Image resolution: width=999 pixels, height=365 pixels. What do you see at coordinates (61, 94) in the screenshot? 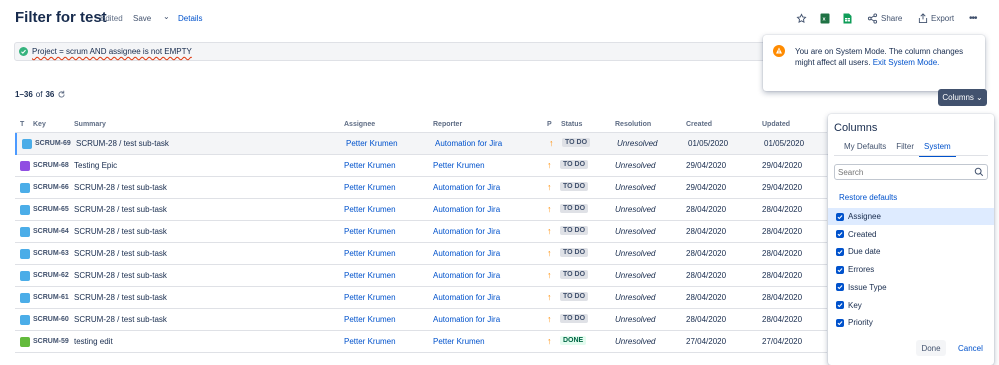
I see `refresh-icon` at bounding box center [61, 94].